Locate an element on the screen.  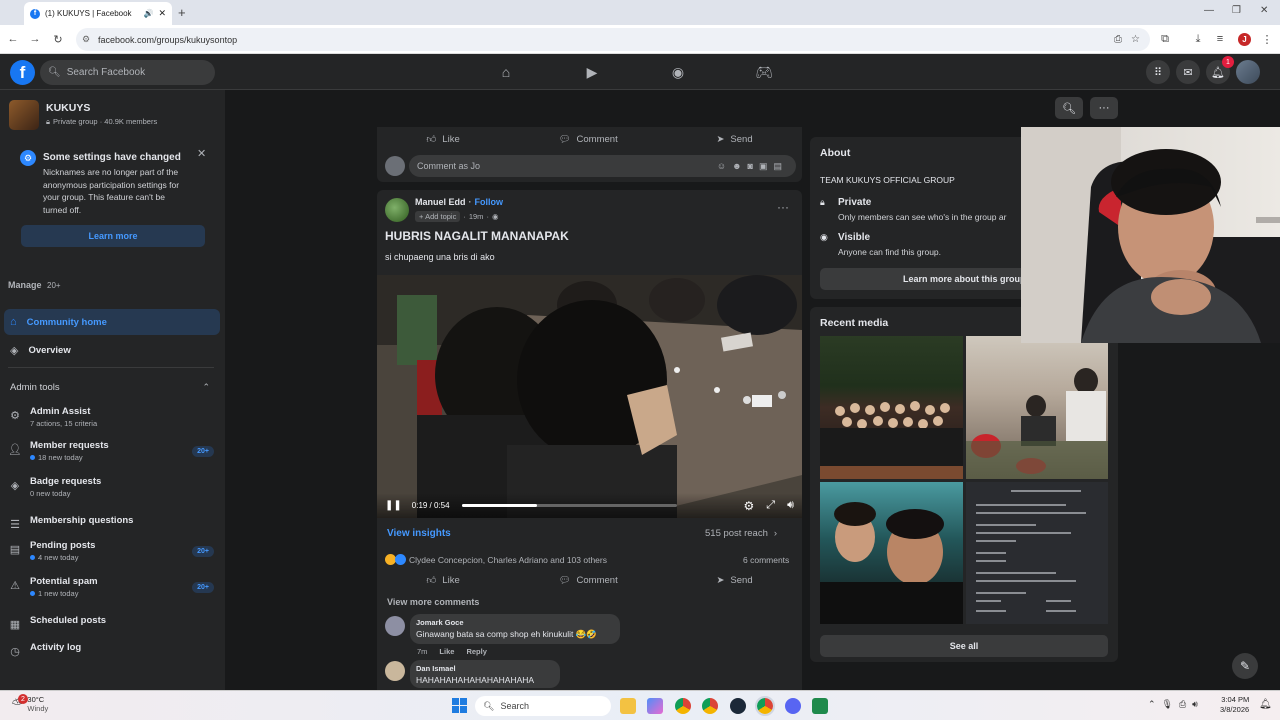
settings-gear-icon: ⚙ is located at coordinates (748, 506).